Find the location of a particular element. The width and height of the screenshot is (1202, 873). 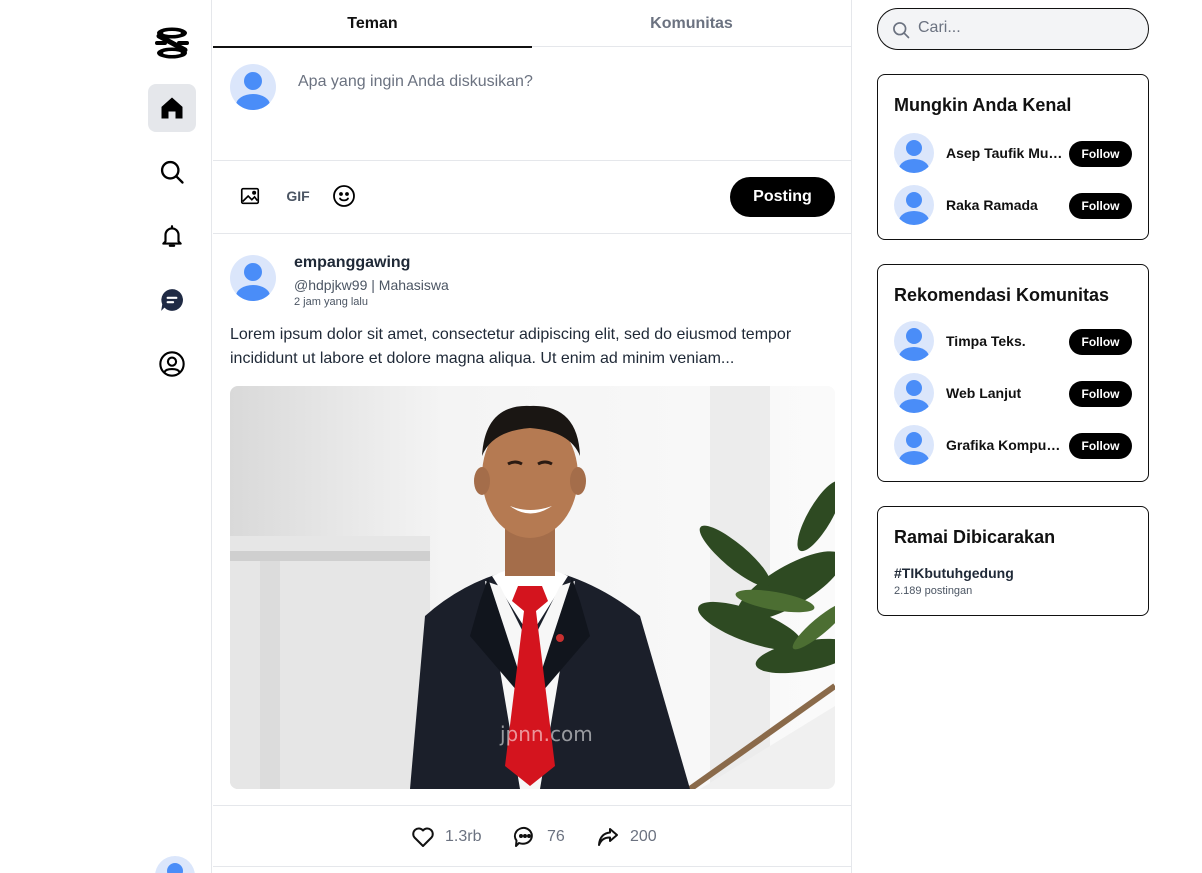

composer-input is located at coordinates (558, 82).